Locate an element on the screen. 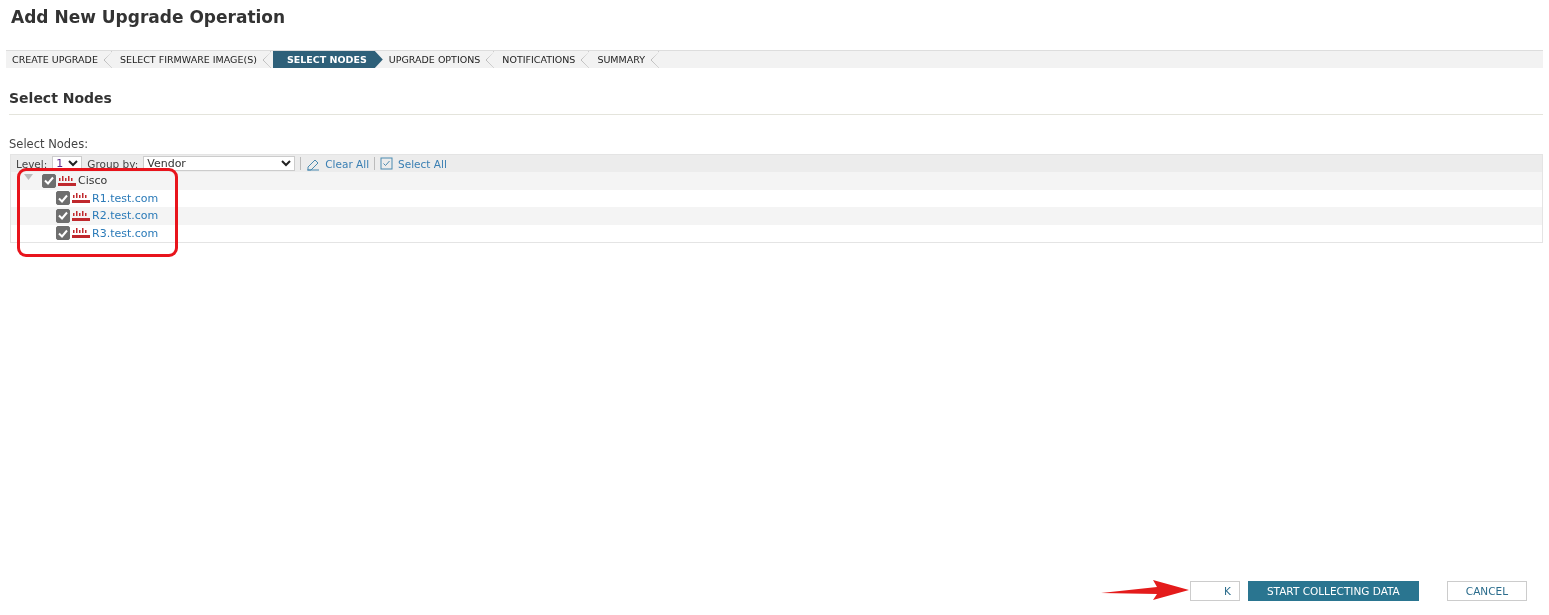 This screenshot has height=615, width=1549. select-all-link: Select All is located at coordinates (422, 163).